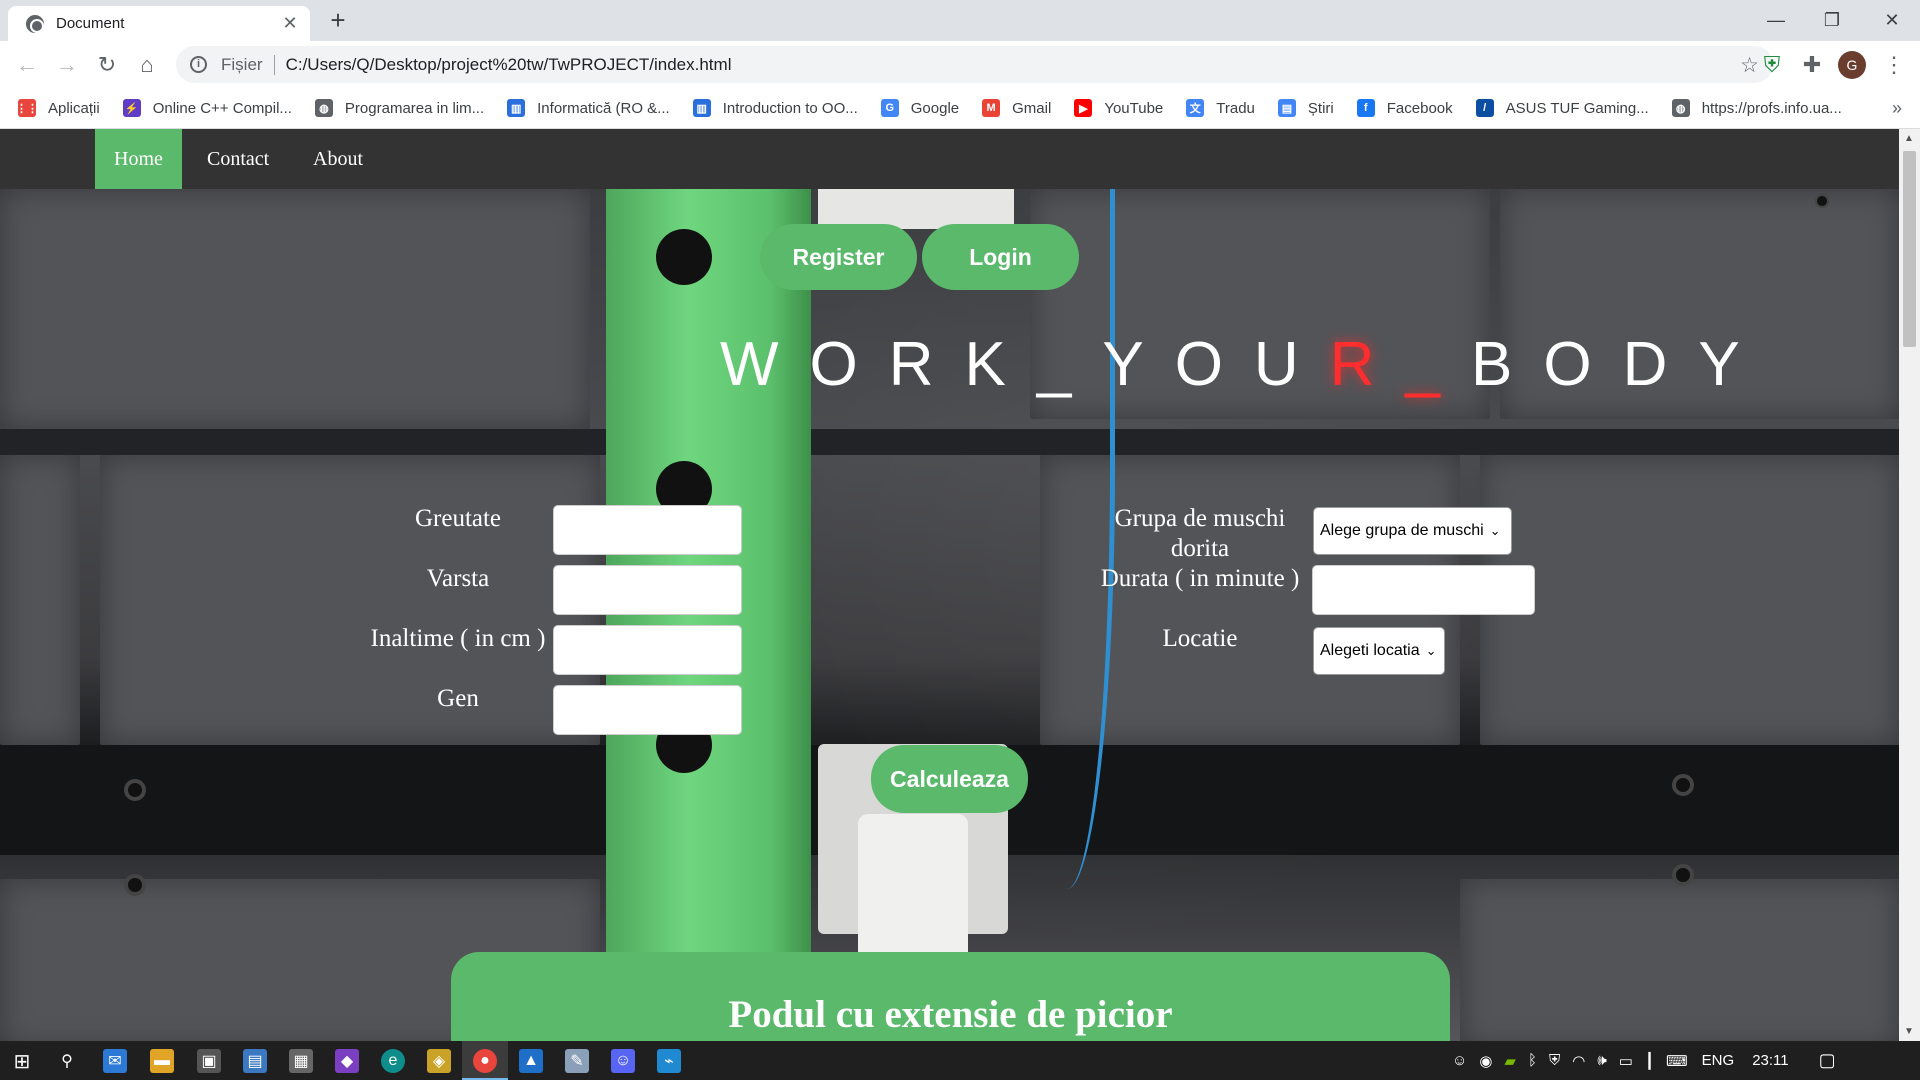 Image resolution: width=1920 pixels, height=1080 pixels. What do you see at coordinates (1649, 1061) in the screenshot?
I see `microphone-icon: ┃` at bounding box center [1649, 1061].